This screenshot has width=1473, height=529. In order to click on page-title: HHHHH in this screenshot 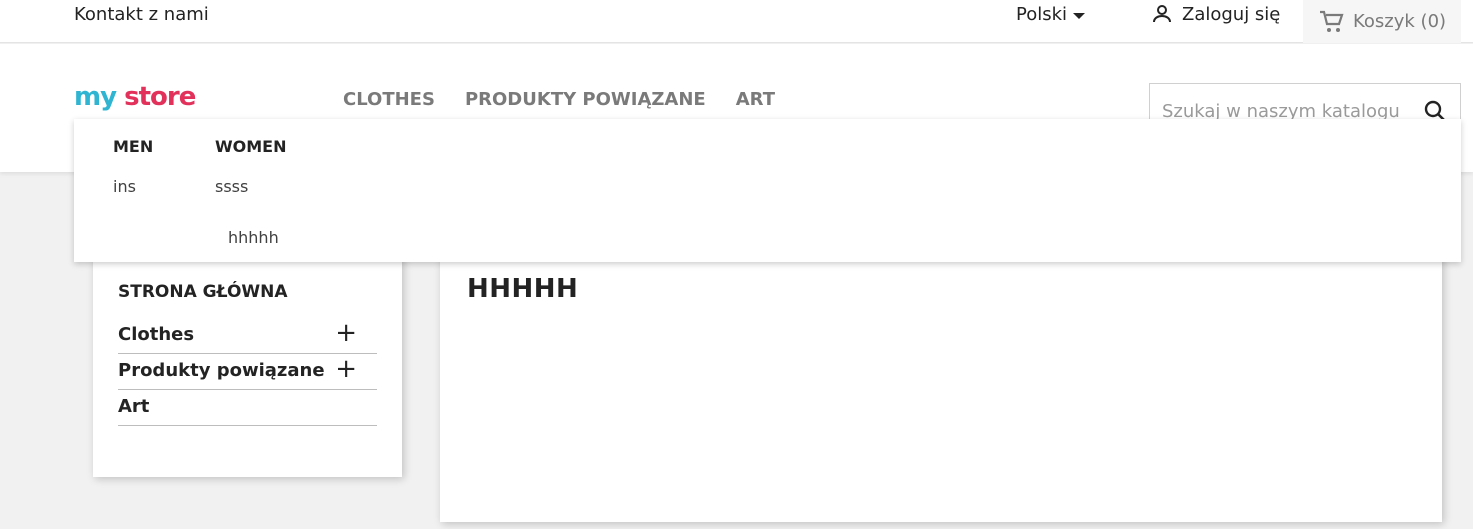, I will do `click(523, 289)`.